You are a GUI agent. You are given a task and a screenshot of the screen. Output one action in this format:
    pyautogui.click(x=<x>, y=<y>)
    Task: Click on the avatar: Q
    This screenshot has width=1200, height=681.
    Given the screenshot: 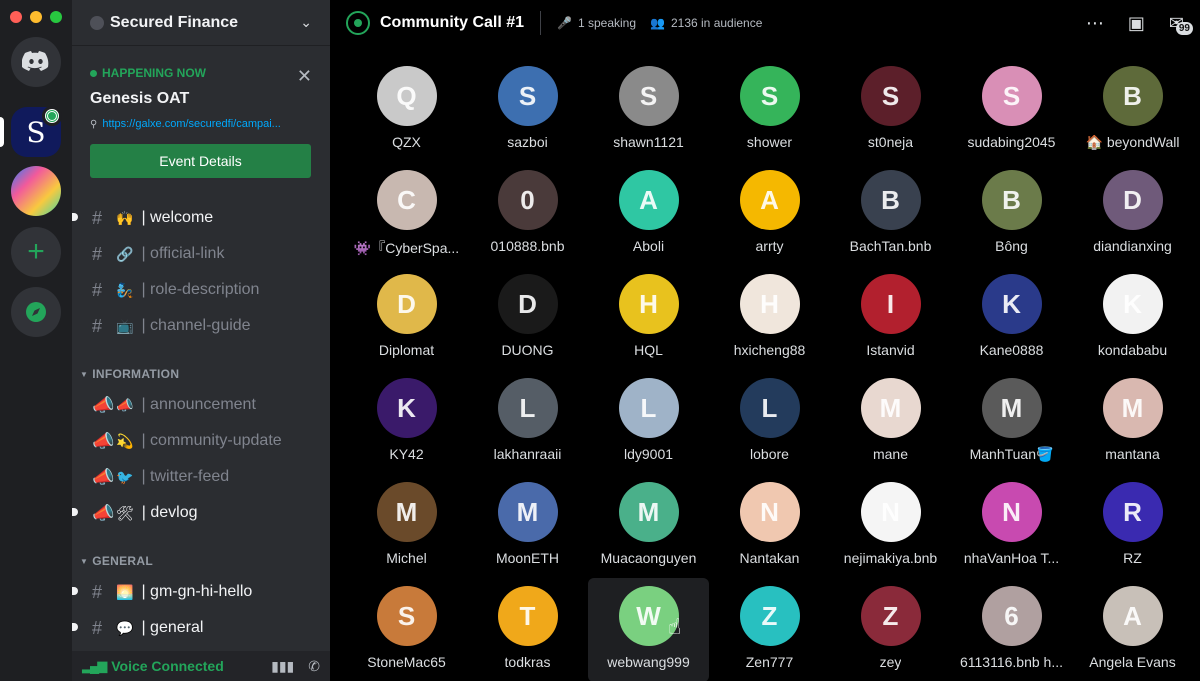 What is the action you would take?
    pyautogui.click(x=406, y=96)
    